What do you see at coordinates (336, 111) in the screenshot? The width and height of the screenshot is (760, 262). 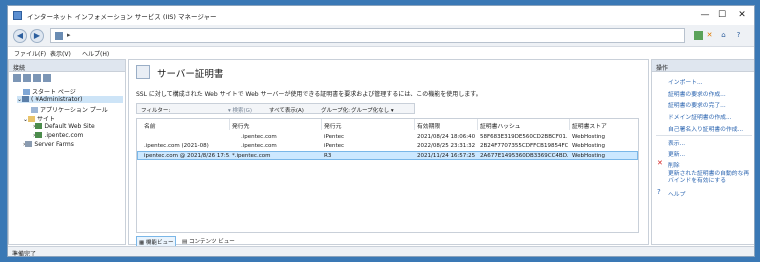 I see `group-by-label: グループ化:` at bounding box center [336, 111].